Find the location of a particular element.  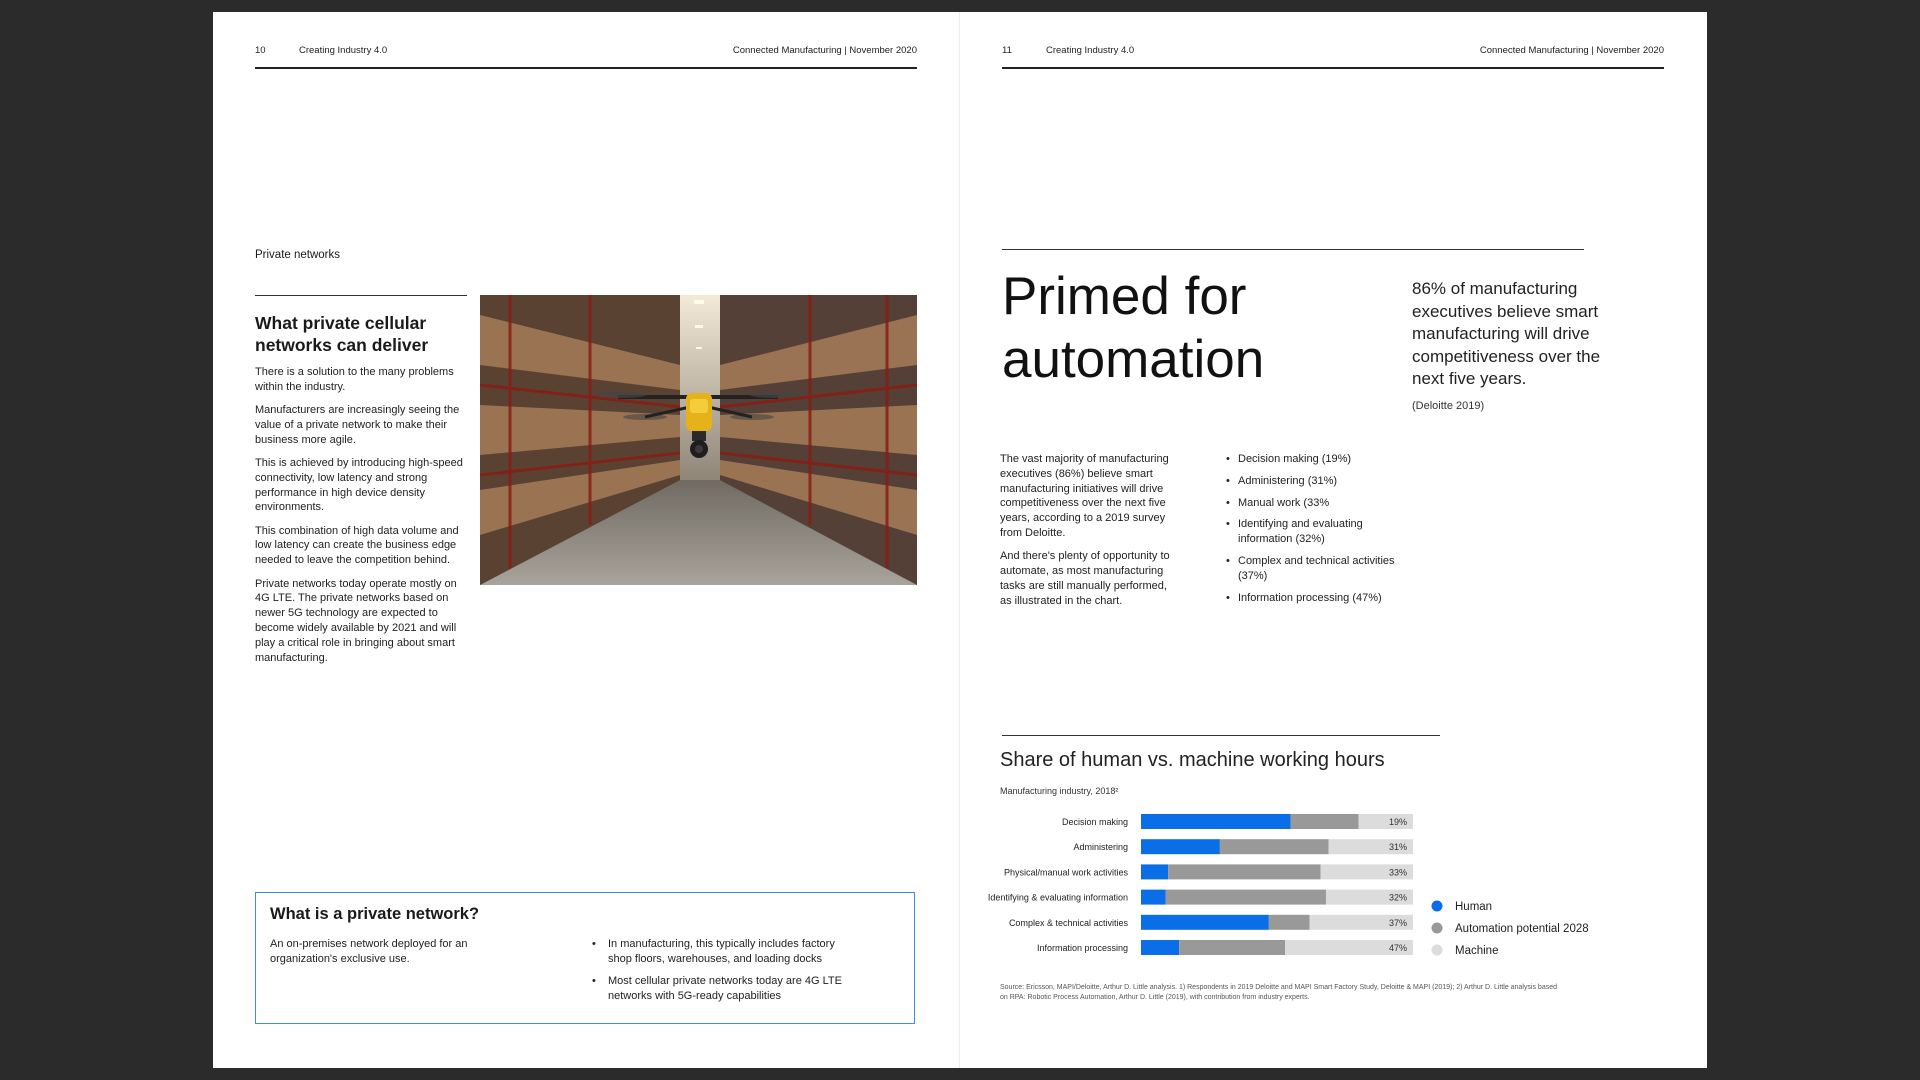

category-label: Administering is located at coordinates (1100, 847).